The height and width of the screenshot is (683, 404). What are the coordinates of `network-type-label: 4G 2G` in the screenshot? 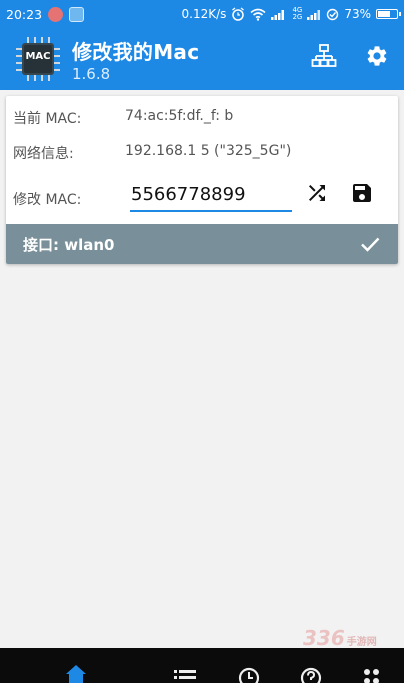 It's located at (297, 14).